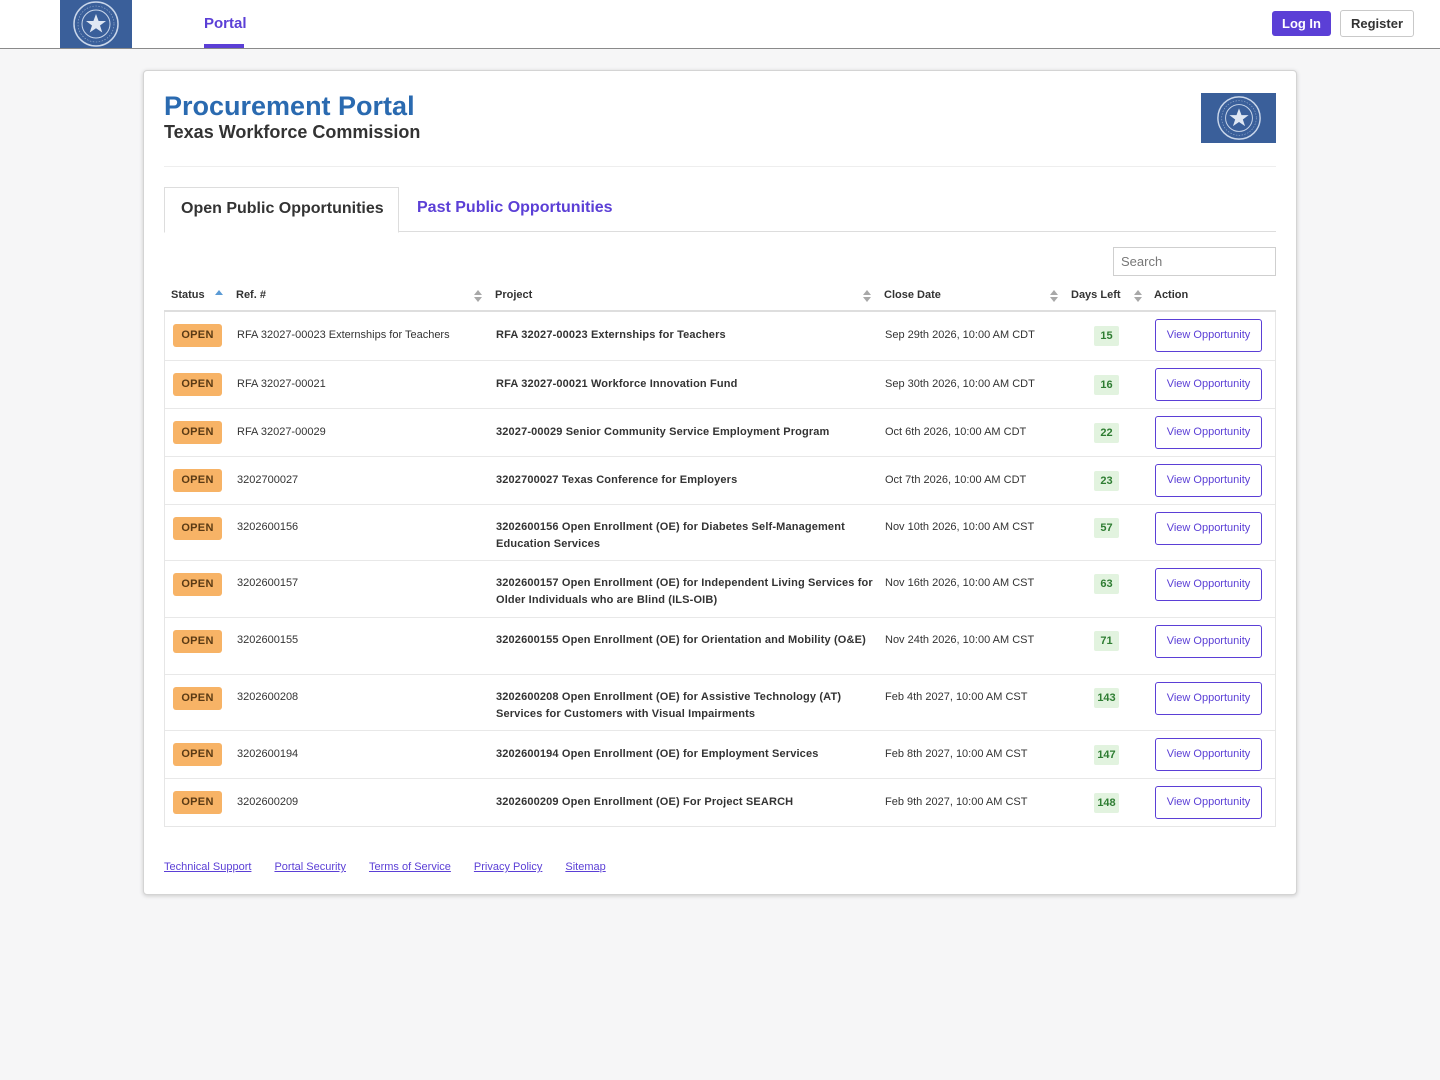 This screenshot has height=1080, width=1440. Describe the element at coordinates (268, 527) in the screenshot. I see `ref-cell: 3202600156` at that location.